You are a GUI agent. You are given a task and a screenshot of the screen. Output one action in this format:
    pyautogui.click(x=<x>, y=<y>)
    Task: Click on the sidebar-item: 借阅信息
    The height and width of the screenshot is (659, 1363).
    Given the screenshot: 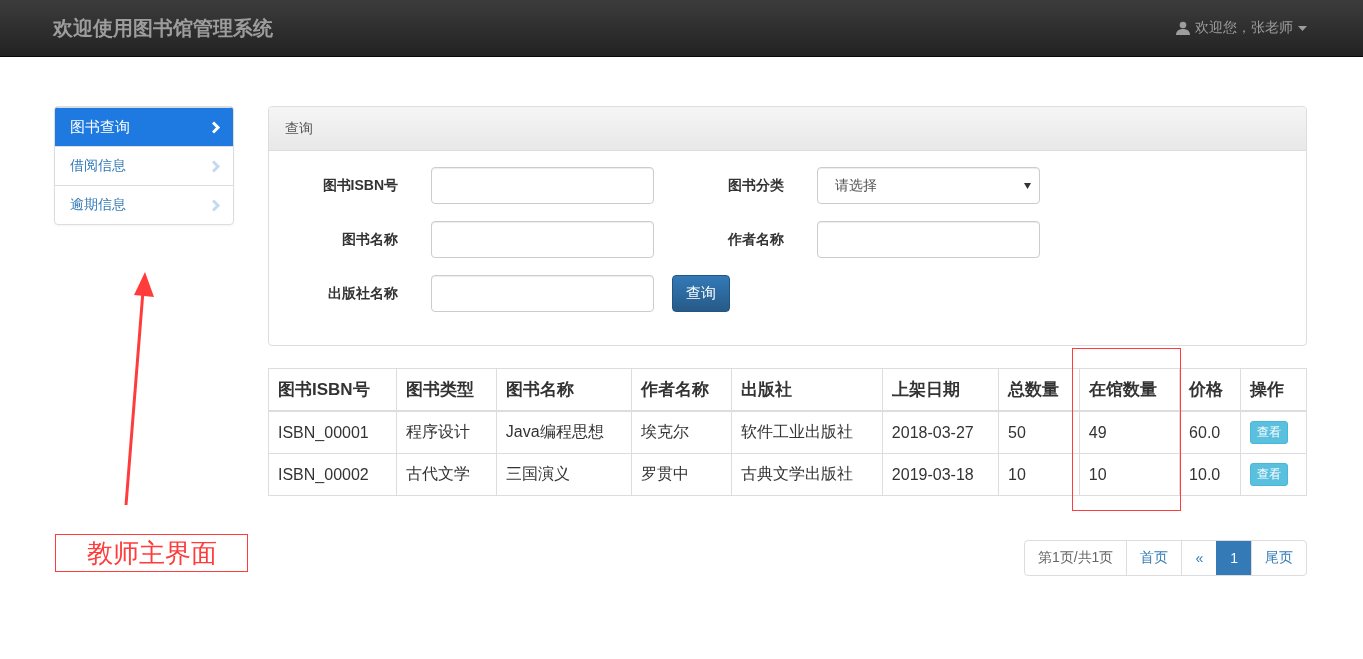 What is the action you would take?
    pyautogui.click(x=144, y=165)
    